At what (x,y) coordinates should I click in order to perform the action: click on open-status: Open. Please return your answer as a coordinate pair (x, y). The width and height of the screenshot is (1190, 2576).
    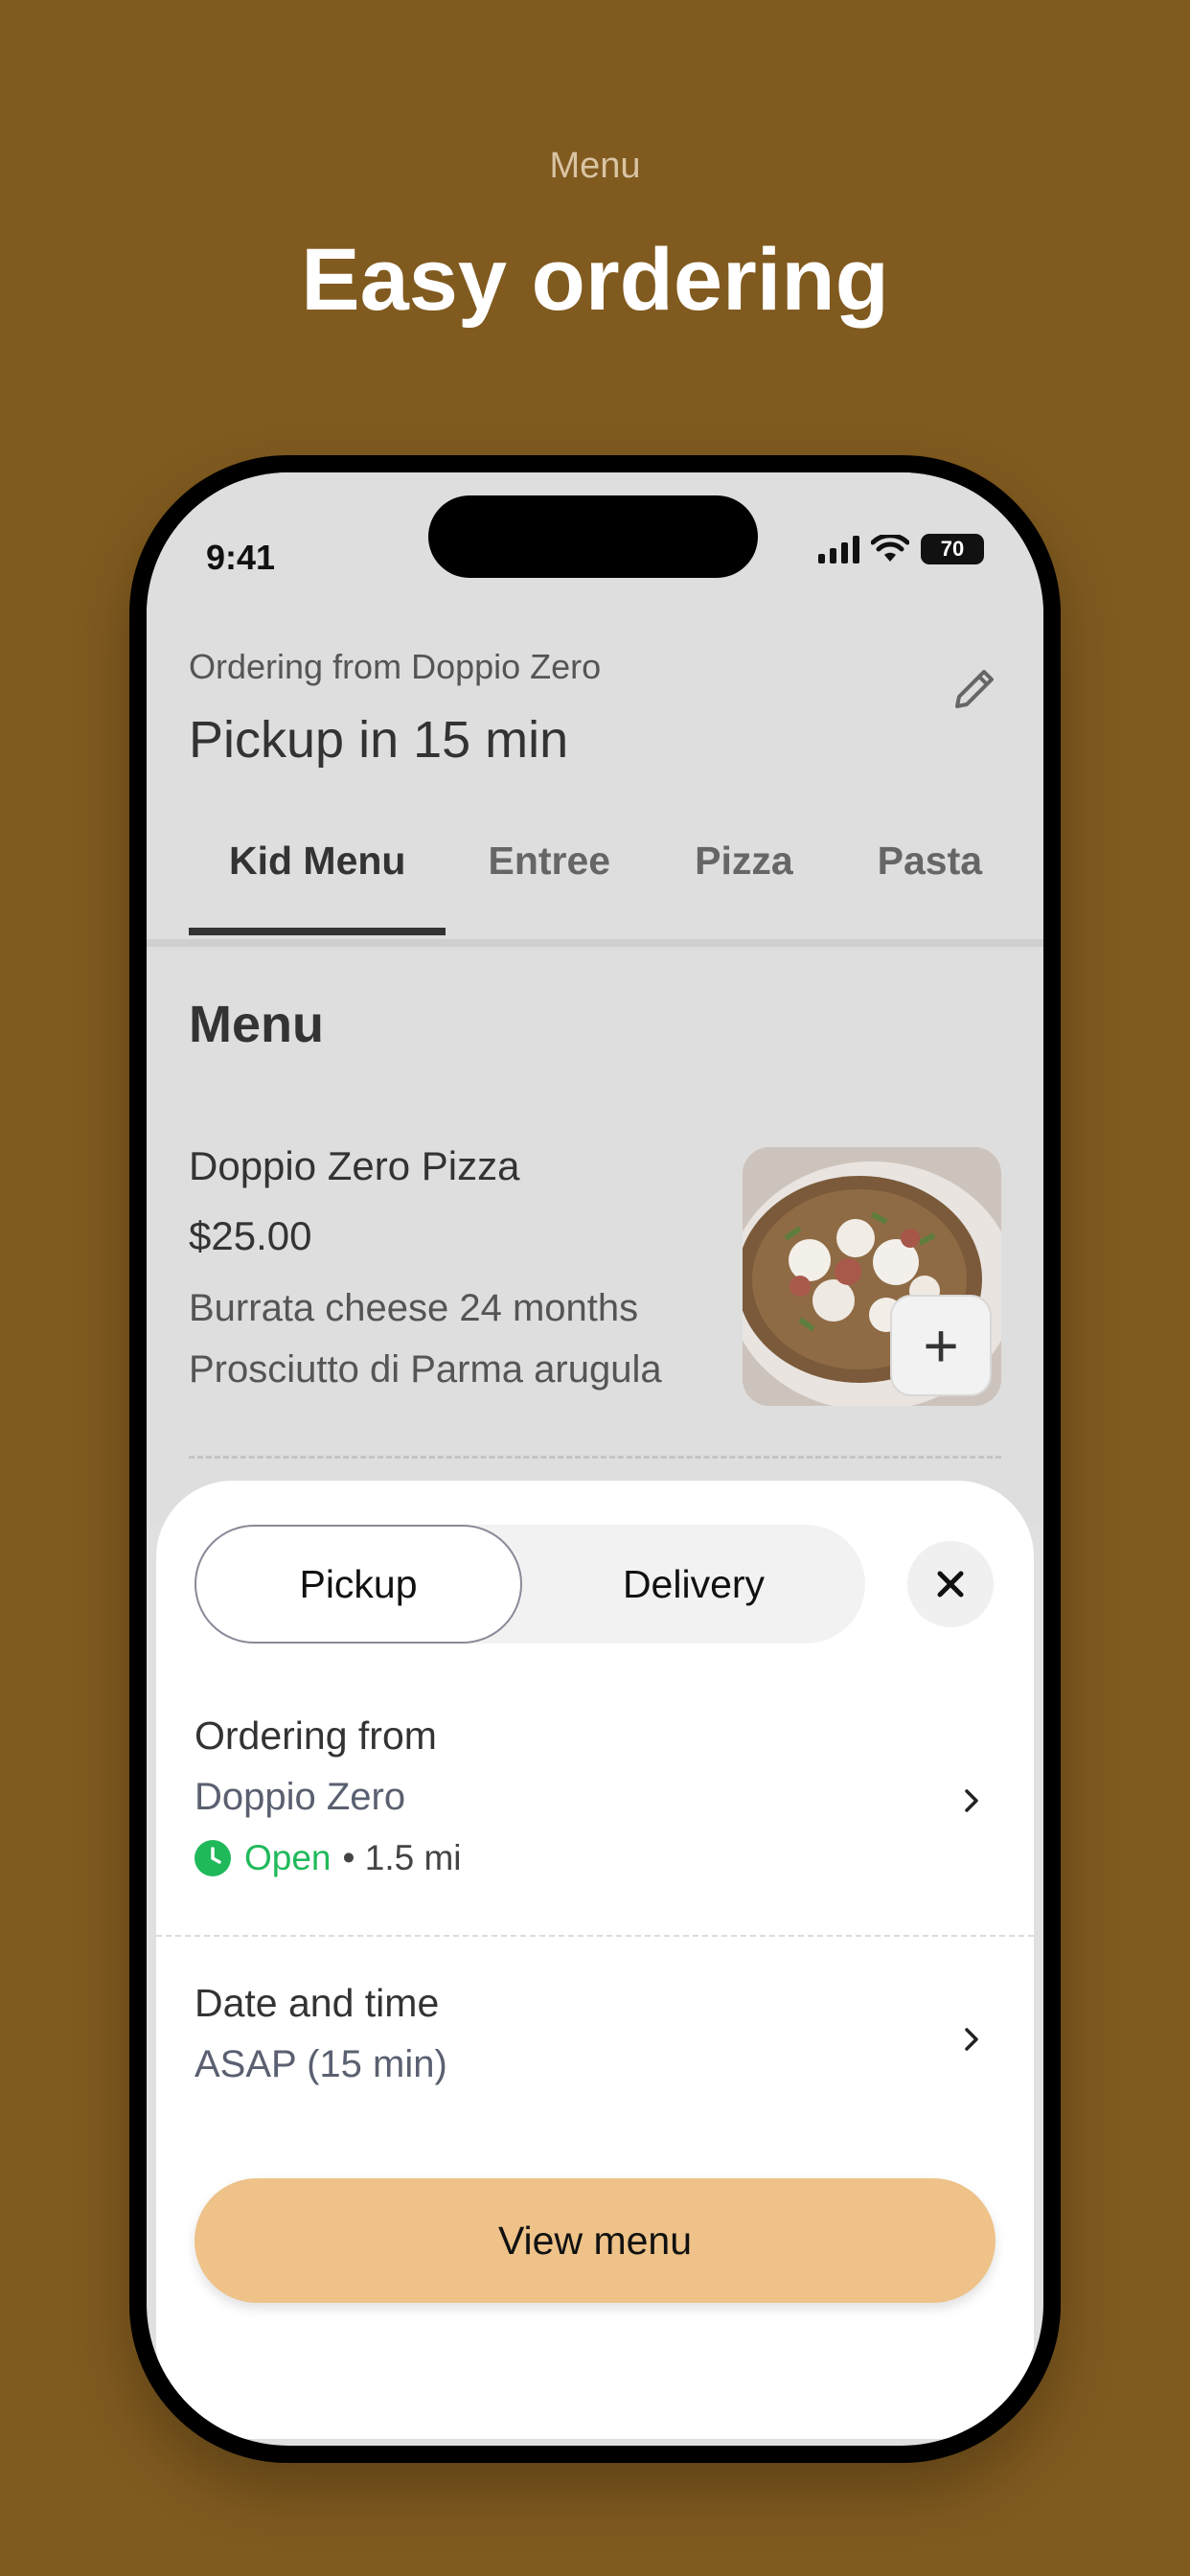
    Looking at the image, I should click on (288, 1857).